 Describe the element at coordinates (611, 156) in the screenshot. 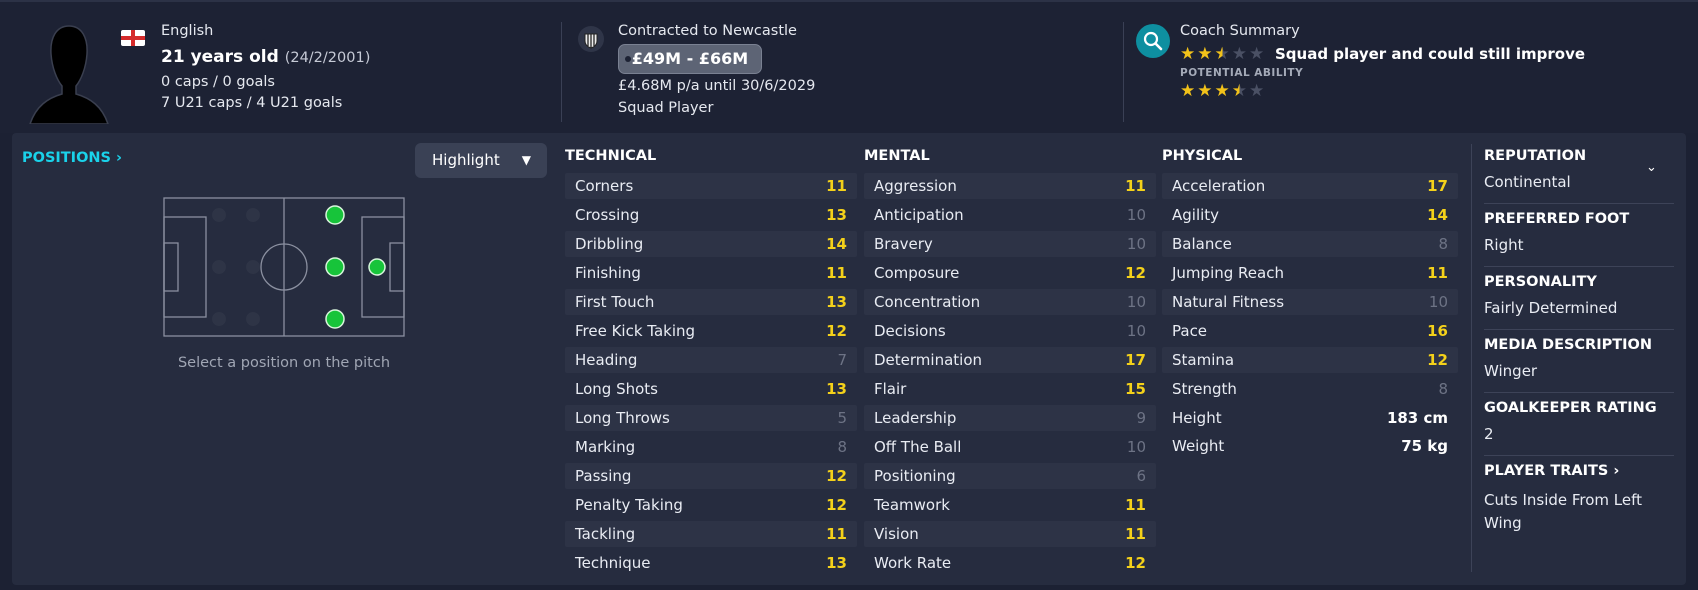

I see `technical-title: TECHNICAL` at that location.